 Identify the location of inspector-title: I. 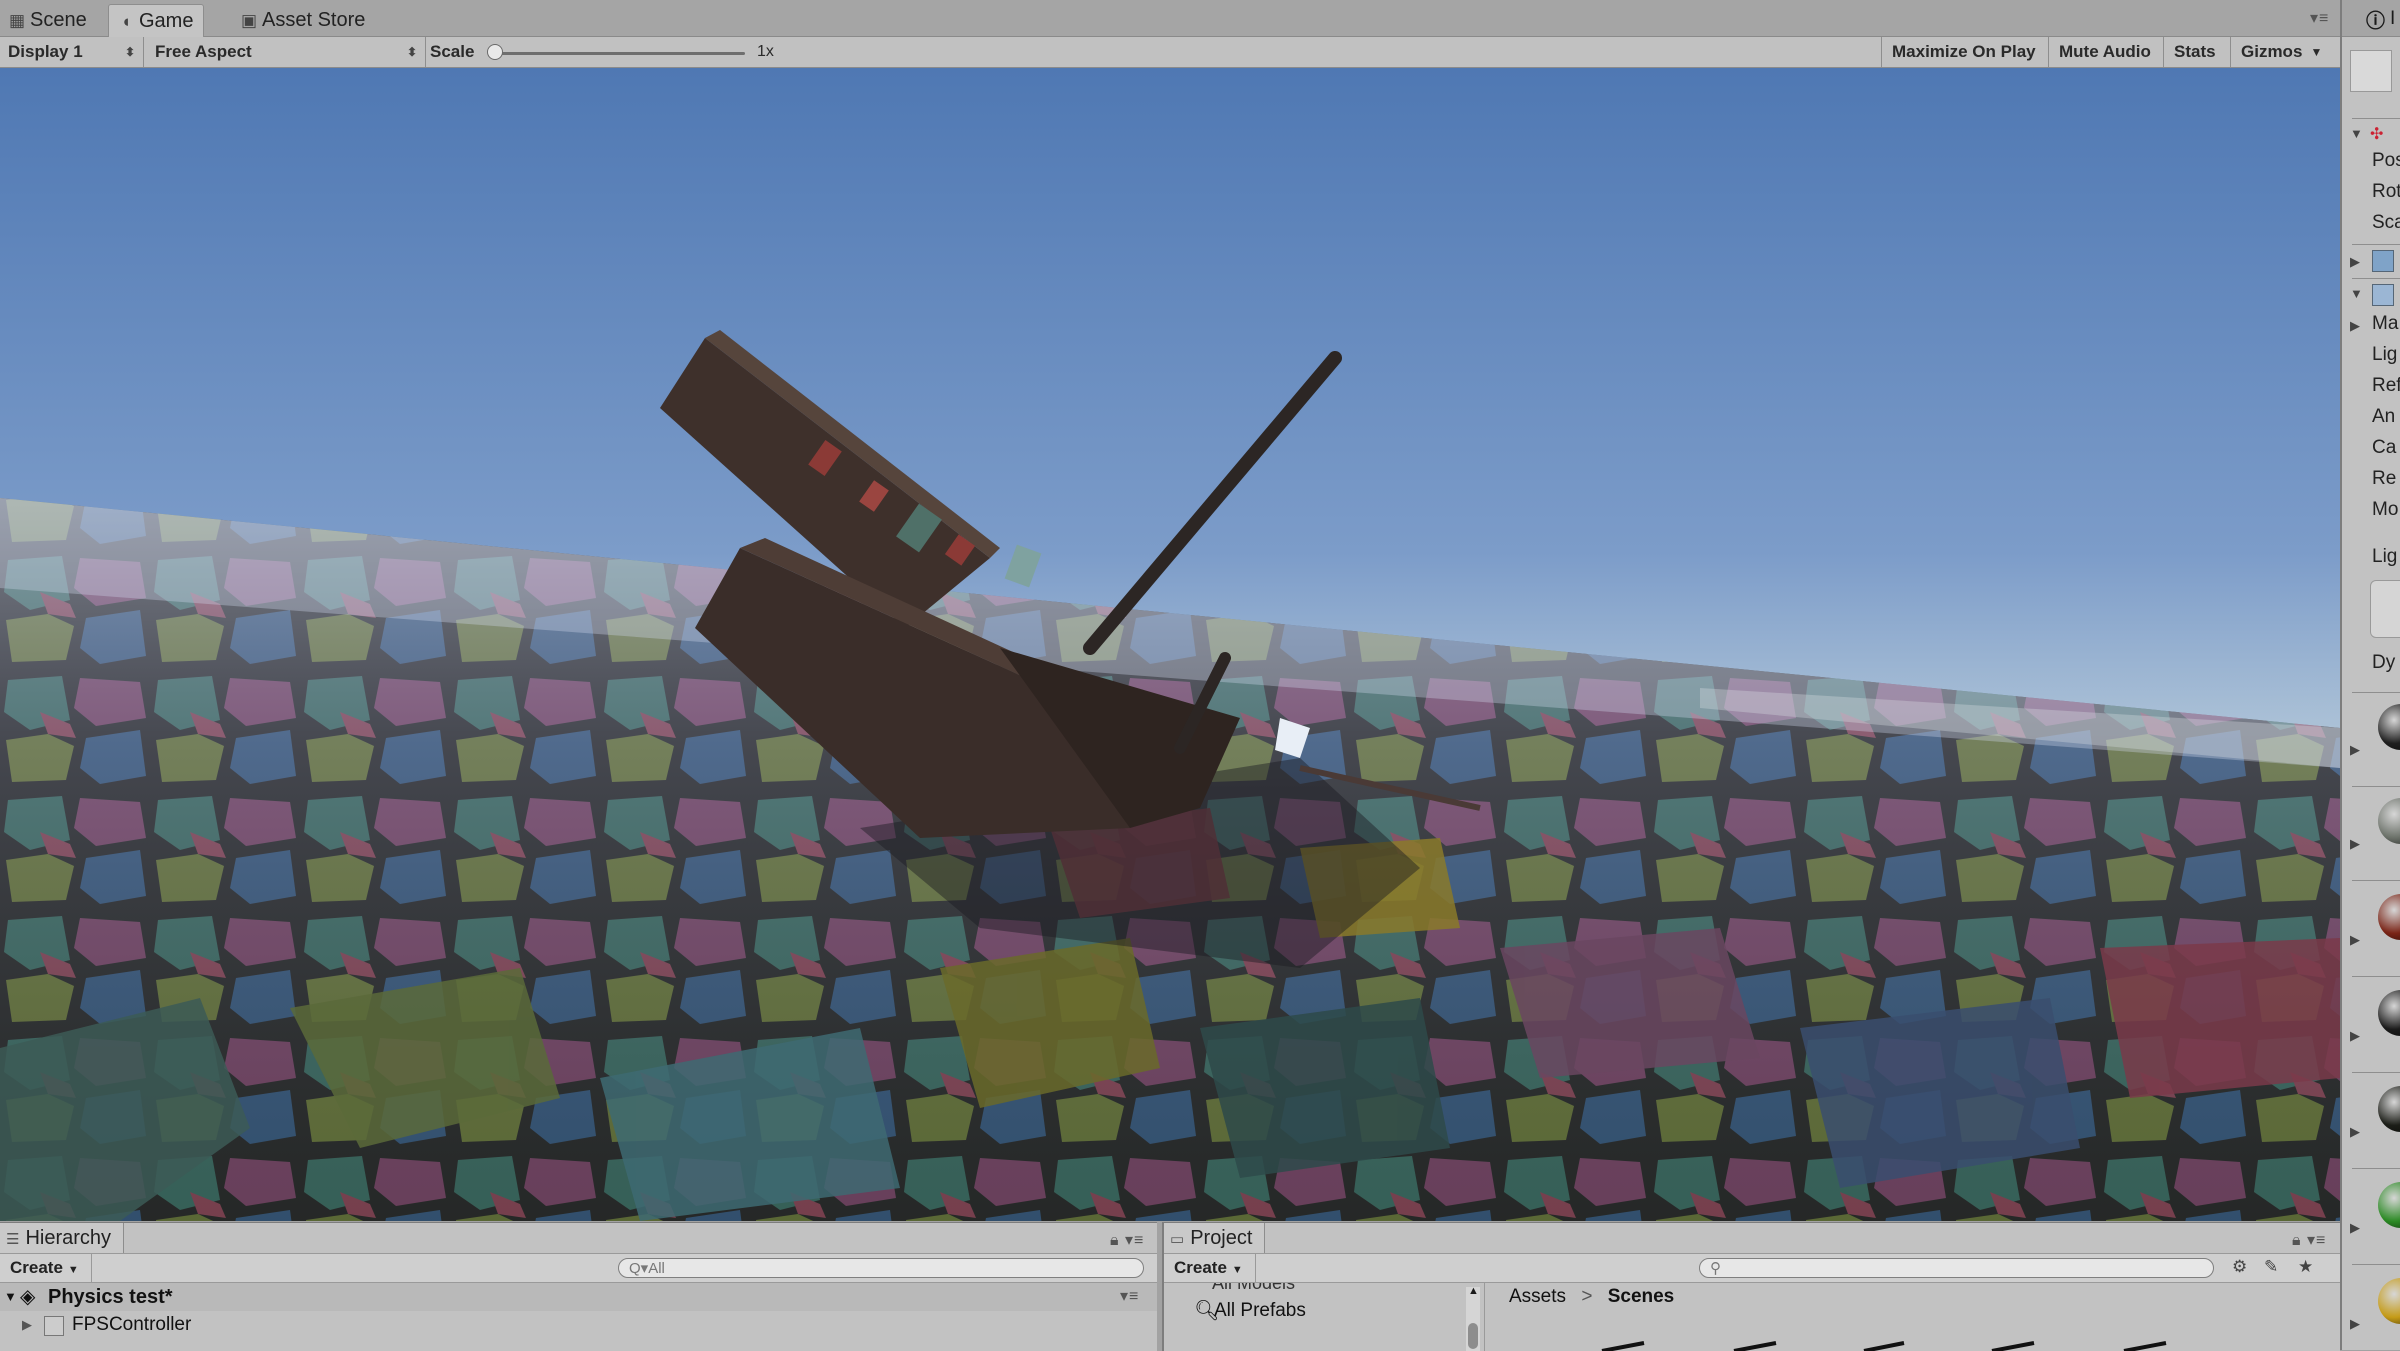
(2393, 18).